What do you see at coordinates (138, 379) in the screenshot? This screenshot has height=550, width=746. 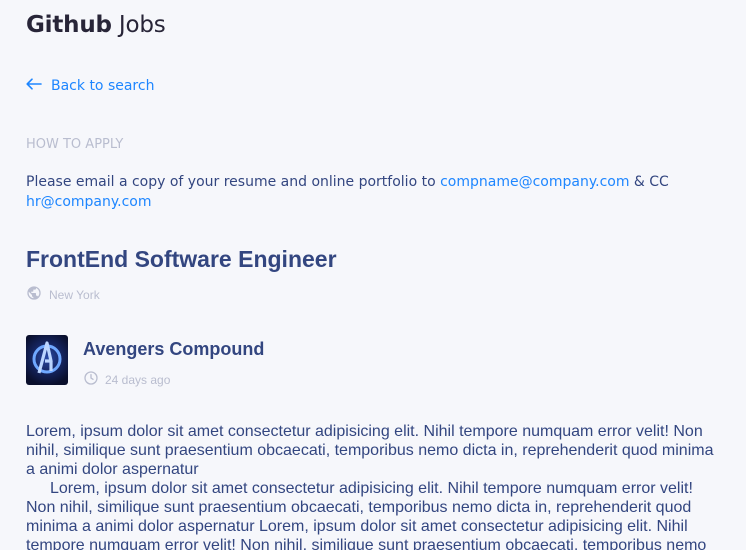 I see `posted-time-label: 24 days ago` at bounding box center [138, 379].